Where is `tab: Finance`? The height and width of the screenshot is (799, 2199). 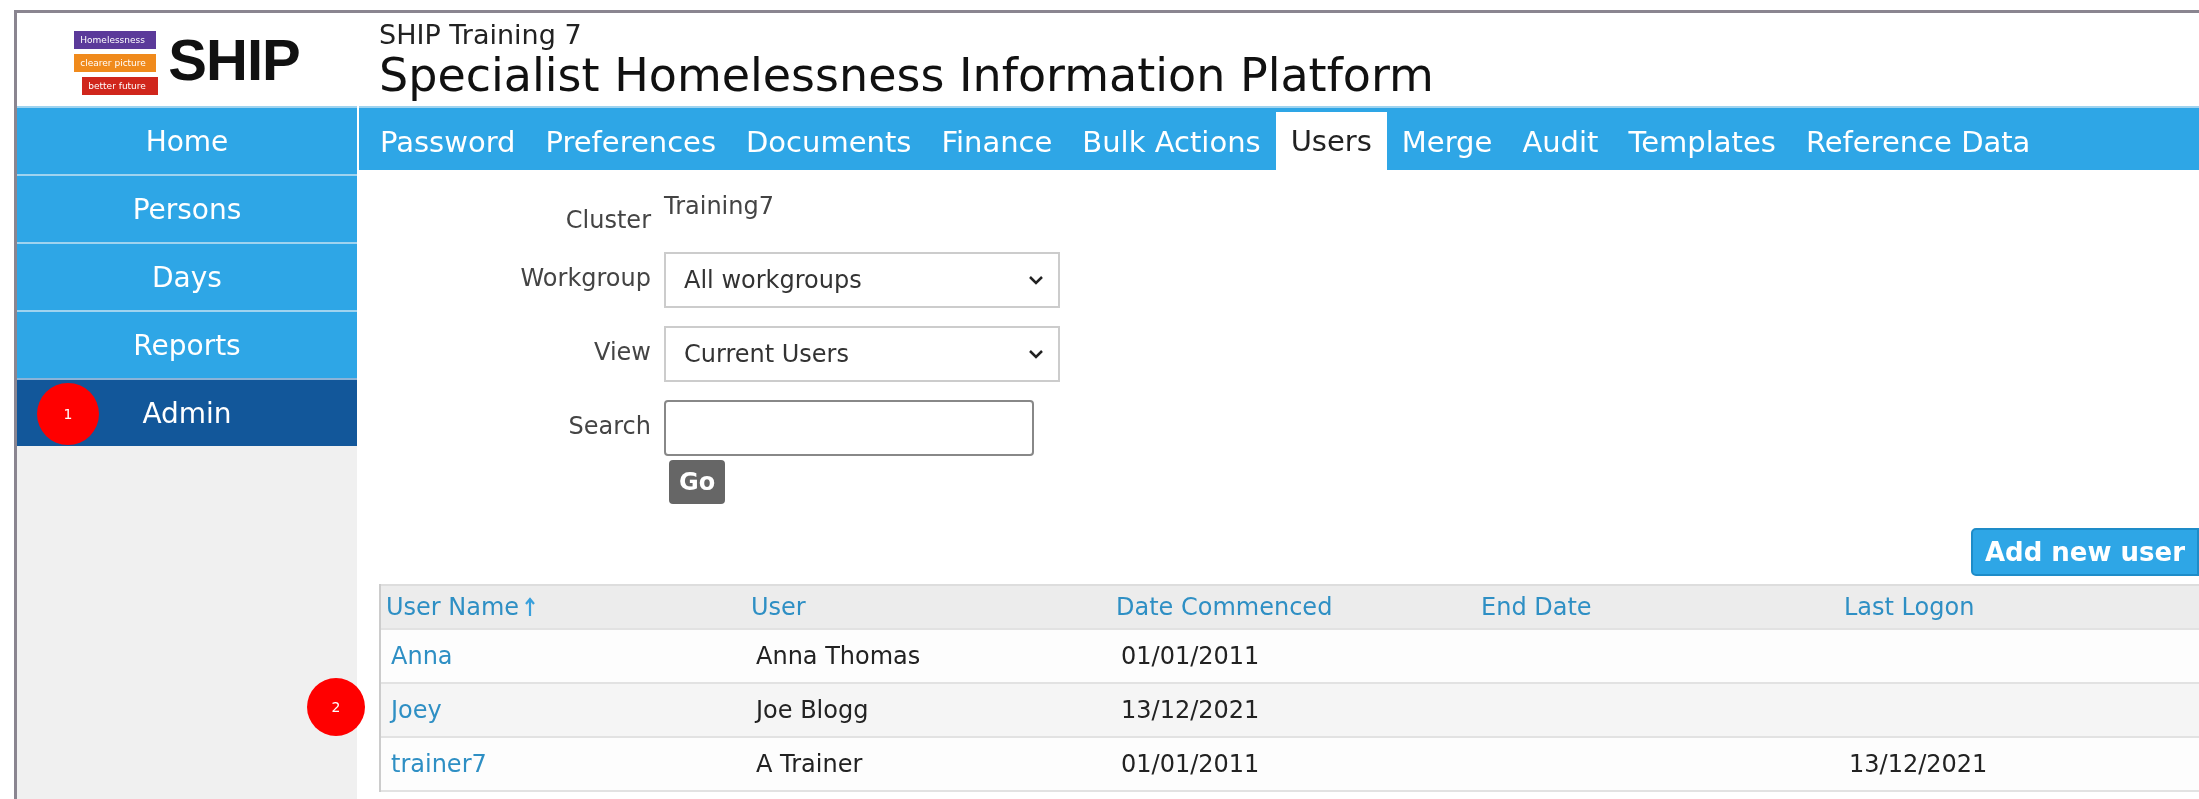 tab: Finance is located at coordinates (997, 142).